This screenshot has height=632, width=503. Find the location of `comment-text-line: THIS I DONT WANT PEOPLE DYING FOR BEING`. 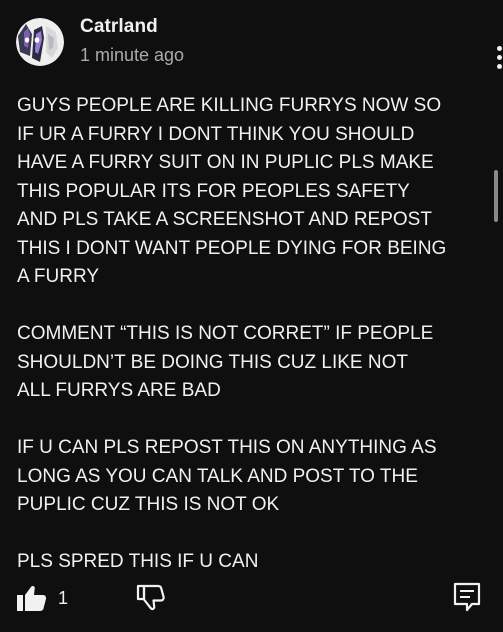

comment-text-line: THIS I DONT WANT PEOPLE DYING FOR BEING is located at coordinates (232, 248).